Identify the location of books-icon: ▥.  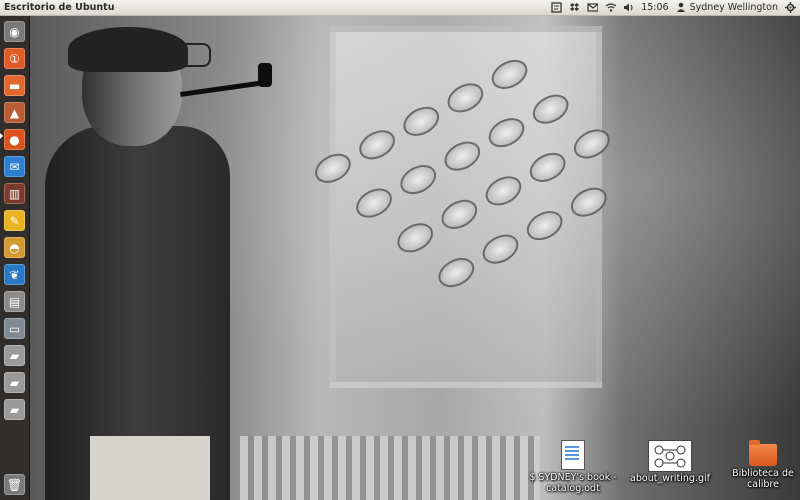
(14, 193).